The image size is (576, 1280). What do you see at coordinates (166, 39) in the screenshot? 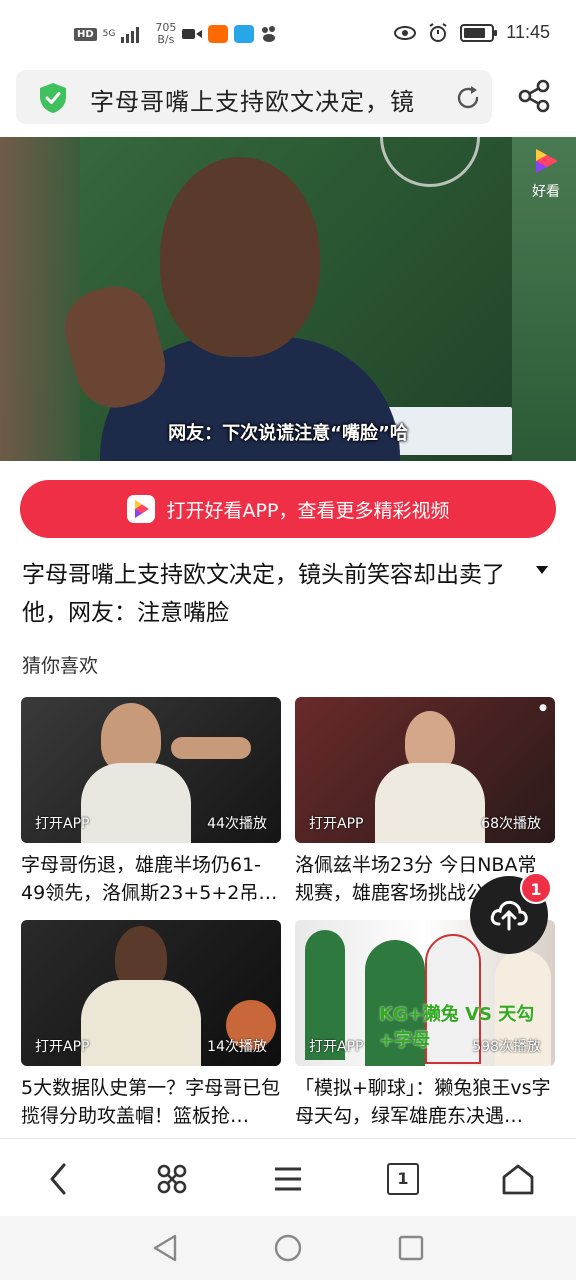
I see `net-speed-unit: B/s` at bounding box center [166, 39].